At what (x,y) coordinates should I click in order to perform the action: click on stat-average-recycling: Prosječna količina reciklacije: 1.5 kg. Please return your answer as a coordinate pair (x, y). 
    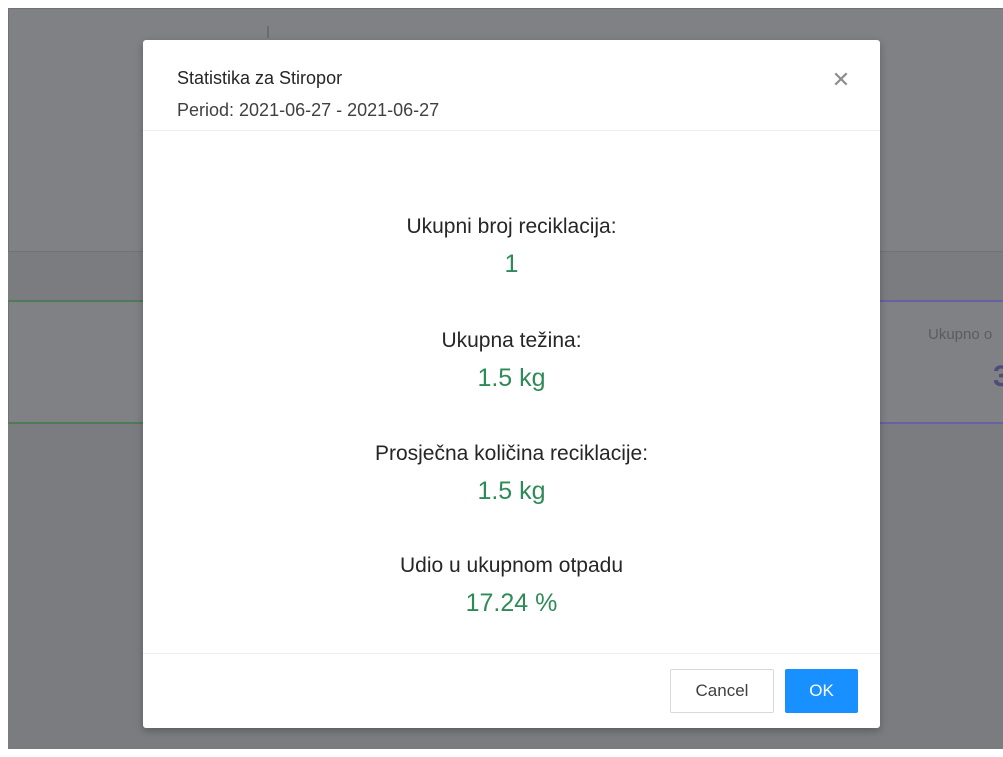
    Looking at the image, I should click on (511, 474).